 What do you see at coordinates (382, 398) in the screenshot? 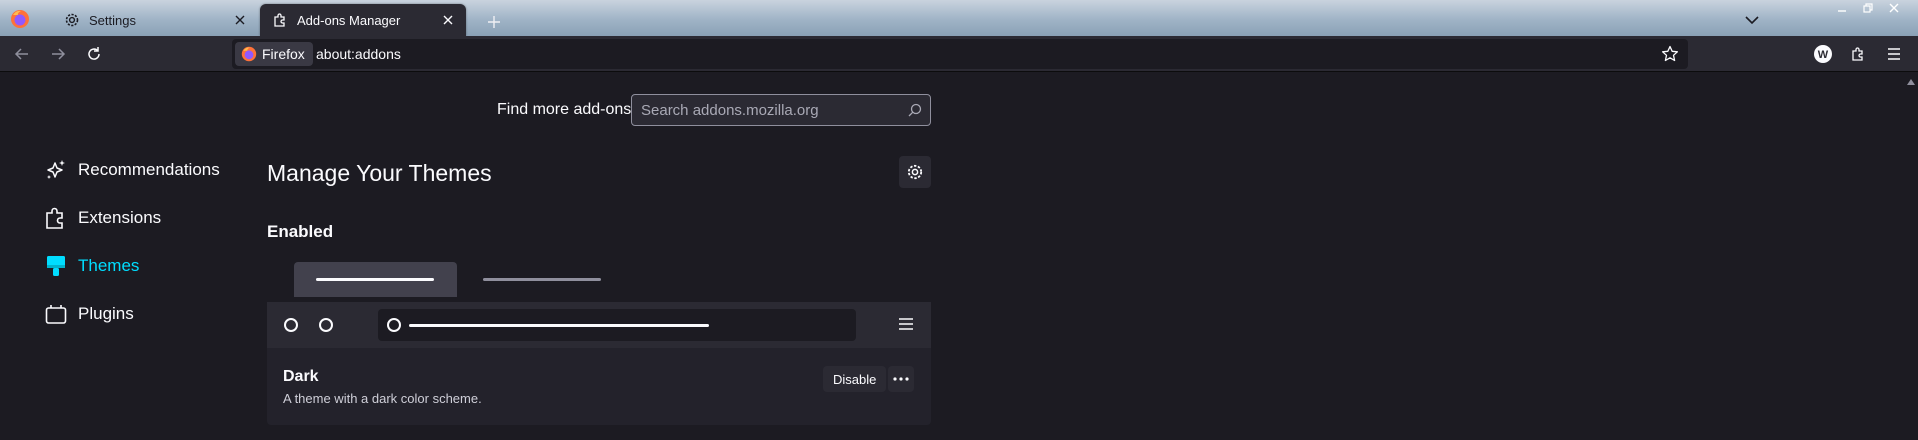
I see `theme-description: A theme with a dark color scheme.` at bounding box center [382, 398].